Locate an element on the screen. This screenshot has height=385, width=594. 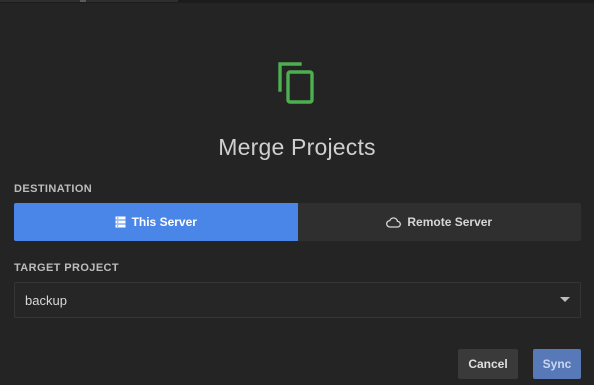
top-divider is located at coordinates (297, 1).